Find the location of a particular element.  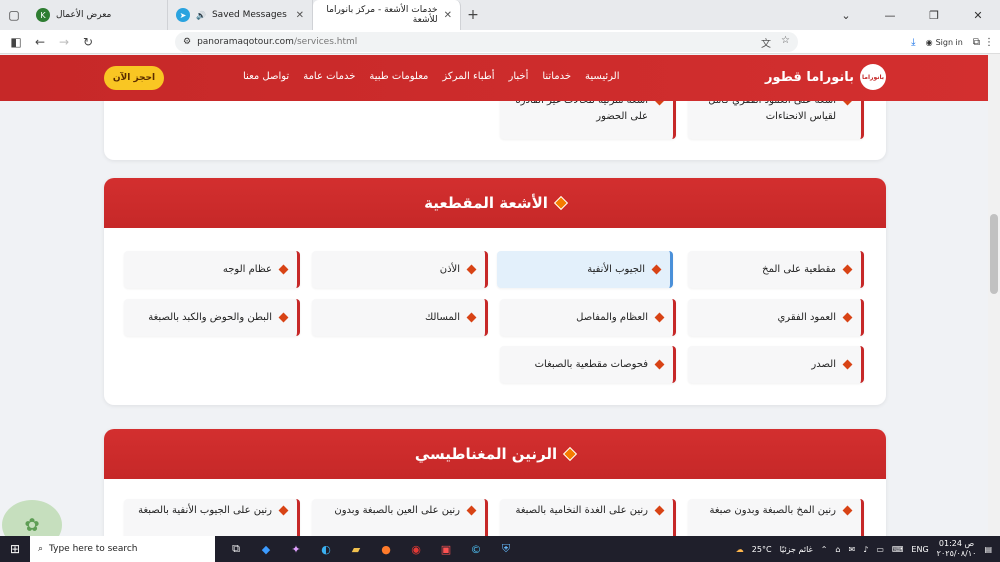

menu-item-medical-info: معلومات طبية is located at coordinates (398, 76).